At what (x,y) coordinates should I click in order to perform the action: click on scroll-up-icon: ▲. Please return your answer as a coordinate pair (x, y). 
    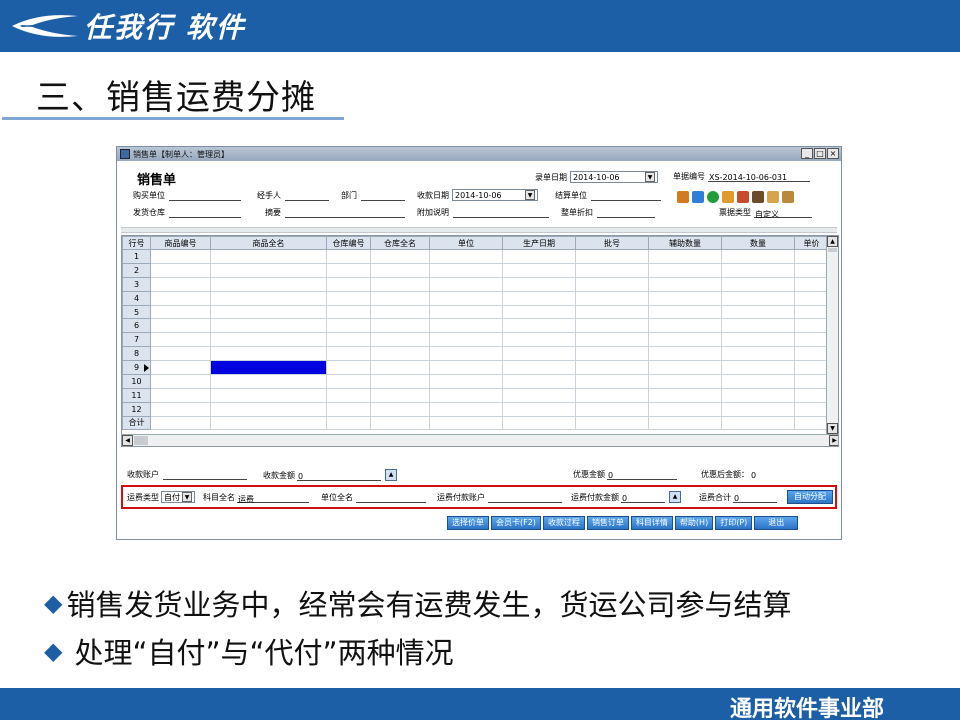
    Looking at the image, I should click on (832, 241).